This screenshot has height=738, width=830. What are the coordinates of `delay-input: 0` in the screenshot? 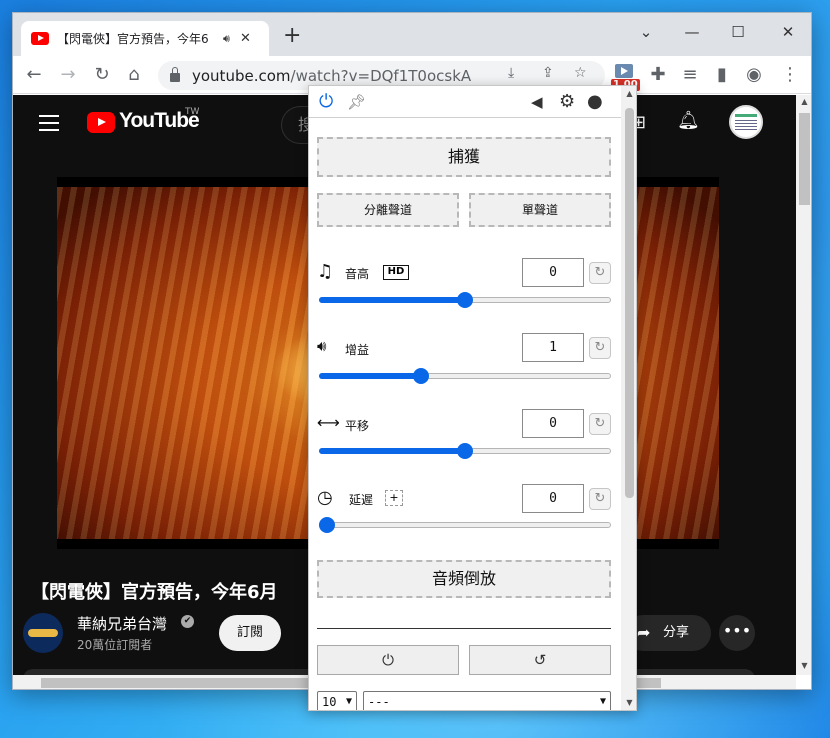 It's located at (553, 498).